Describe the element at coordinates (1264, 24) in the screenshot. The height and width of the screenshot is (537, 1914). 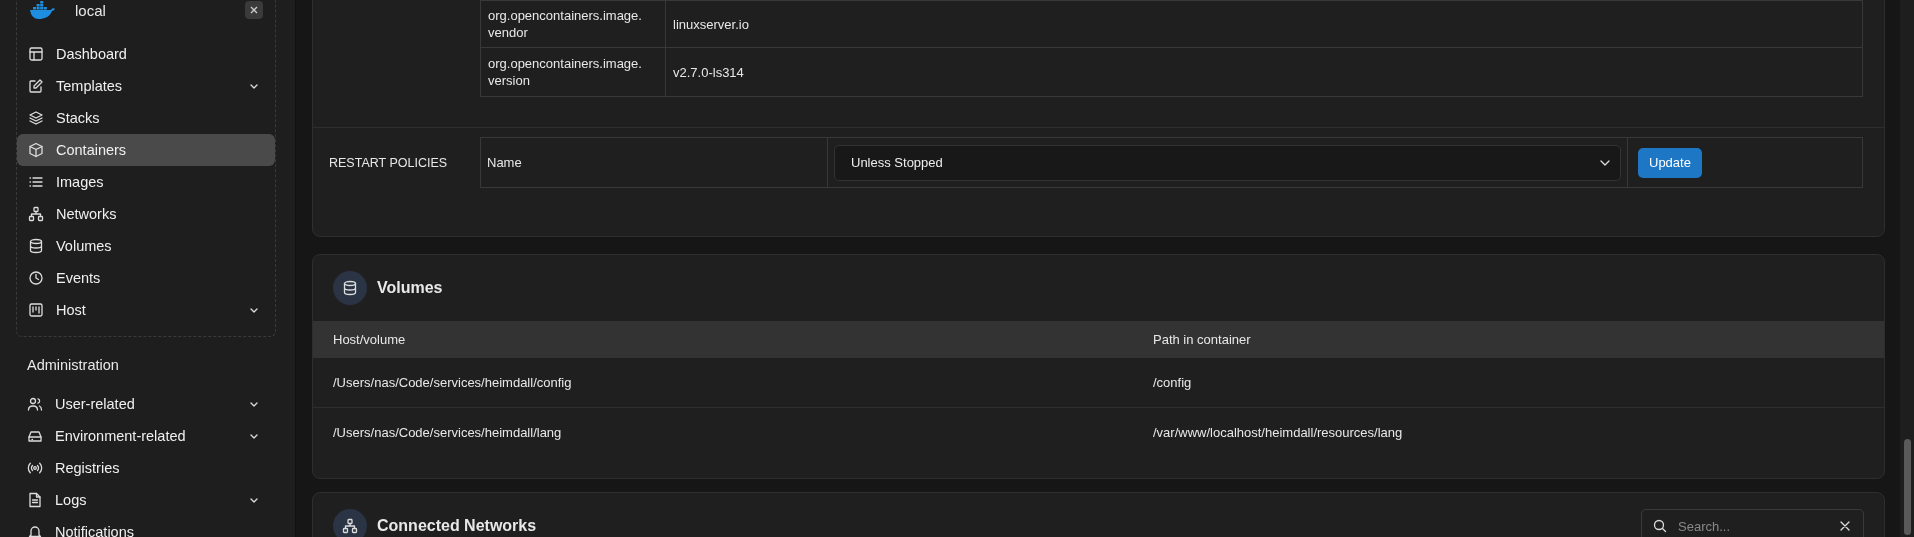
I see `label-value: linuxserver.io` at that location.